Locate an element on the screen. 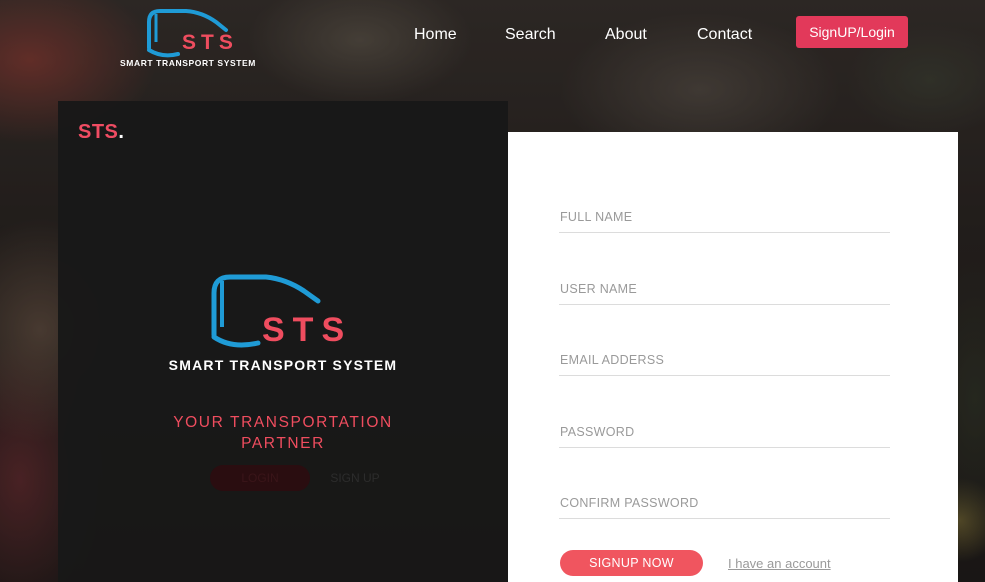 The image size is (985, 582). brand-mark: STS. is located at coordinates (101, 132).